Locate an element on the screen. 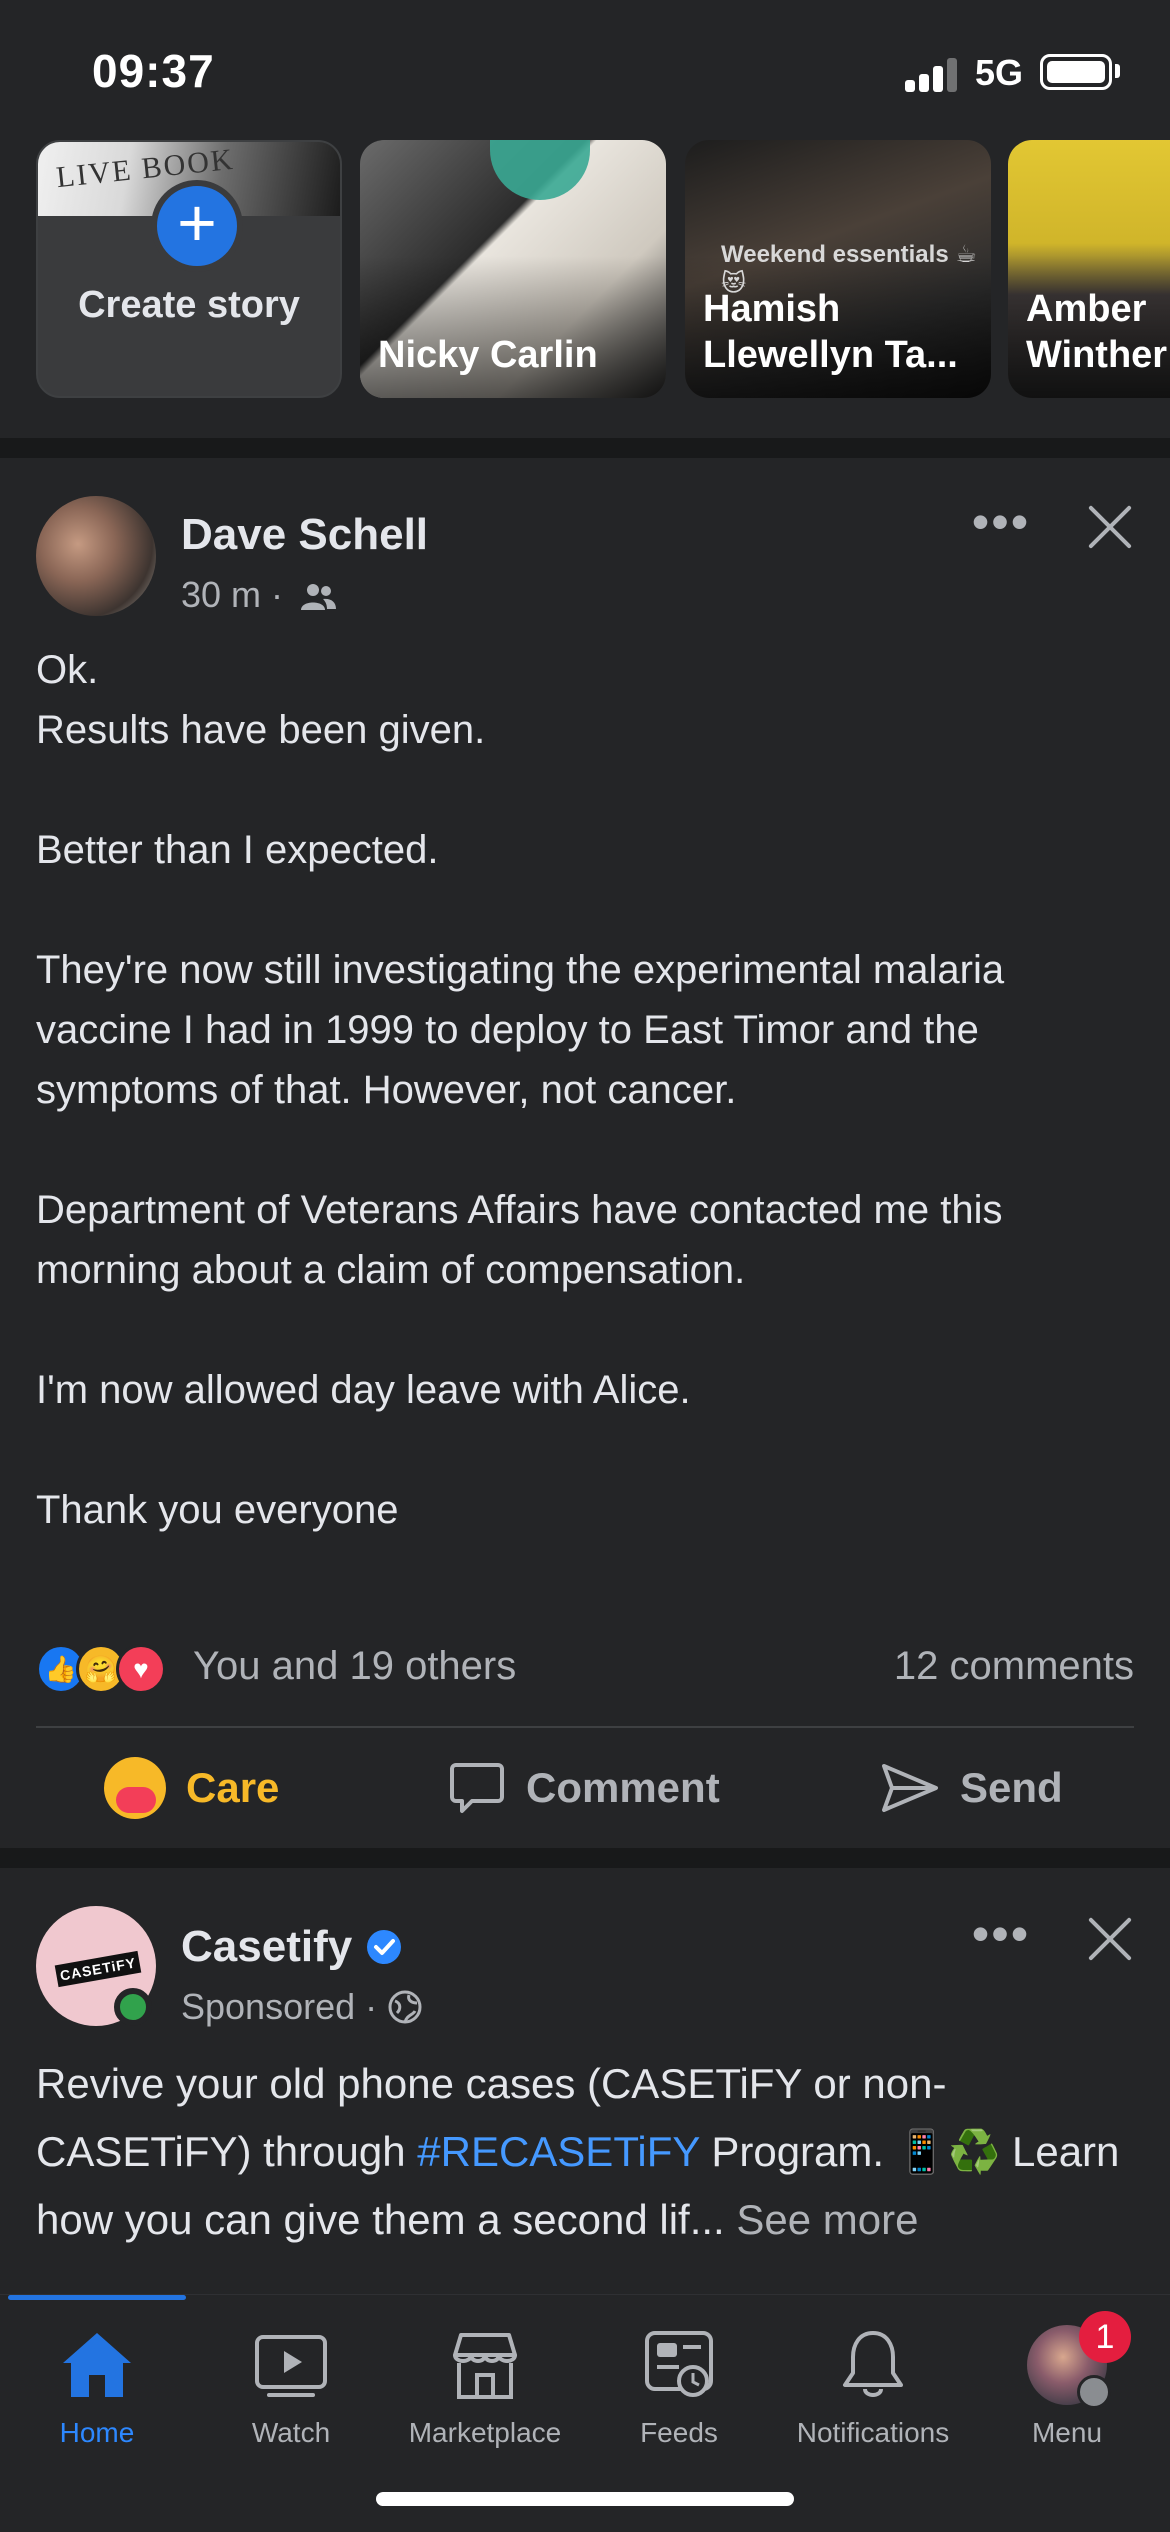 The width and height of the screenshot is (1170, 2532). tab-notifications: Notifications is located at coordinates (873, 2390).